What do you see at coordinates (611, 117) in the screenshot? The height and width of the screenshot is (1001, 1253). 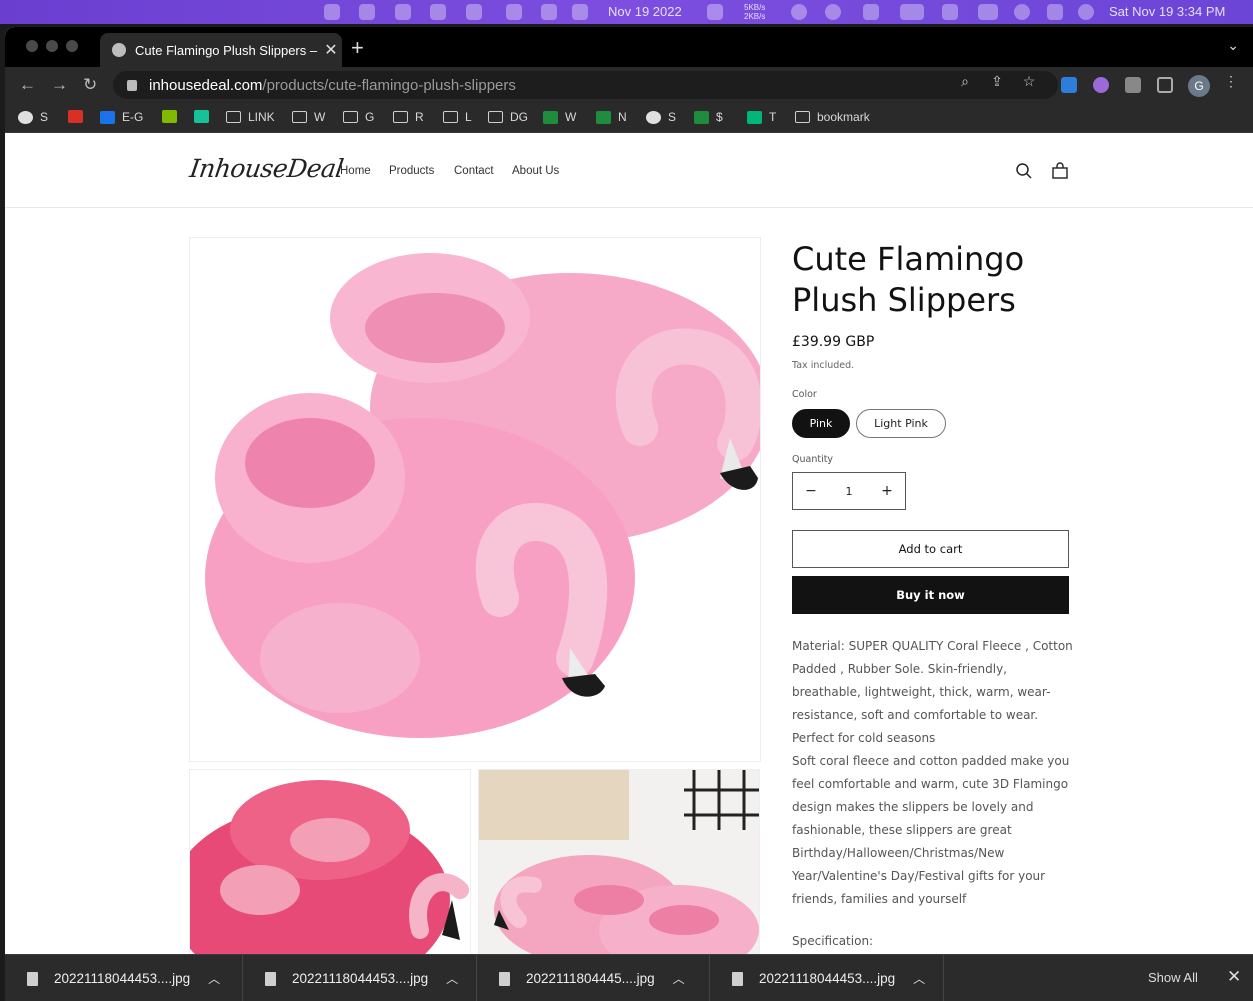 I see `bookmark-item: N` at bounding box center [611, 117].